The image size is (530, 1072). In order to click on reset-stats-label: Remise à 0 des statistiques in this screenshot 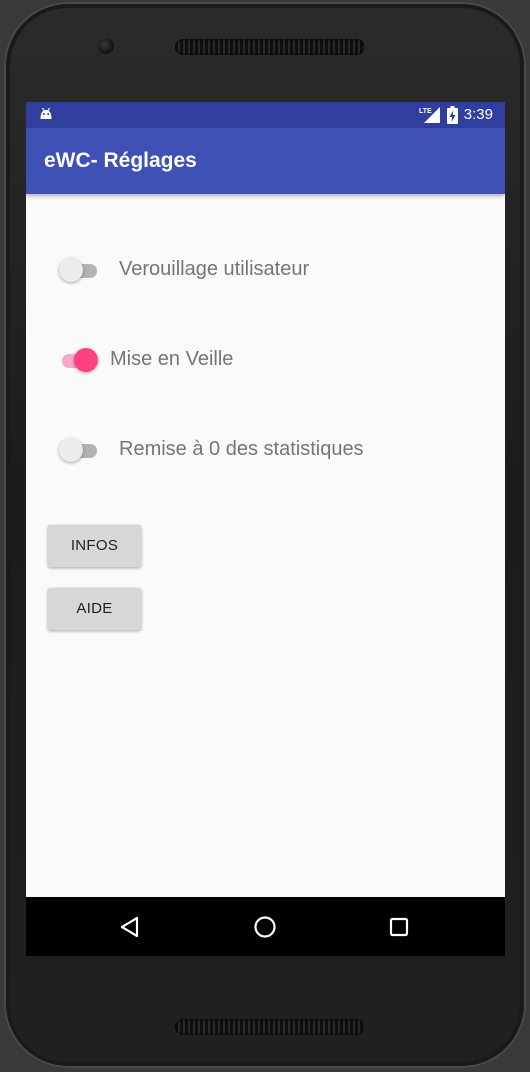, I will do `click(241, 449)`.